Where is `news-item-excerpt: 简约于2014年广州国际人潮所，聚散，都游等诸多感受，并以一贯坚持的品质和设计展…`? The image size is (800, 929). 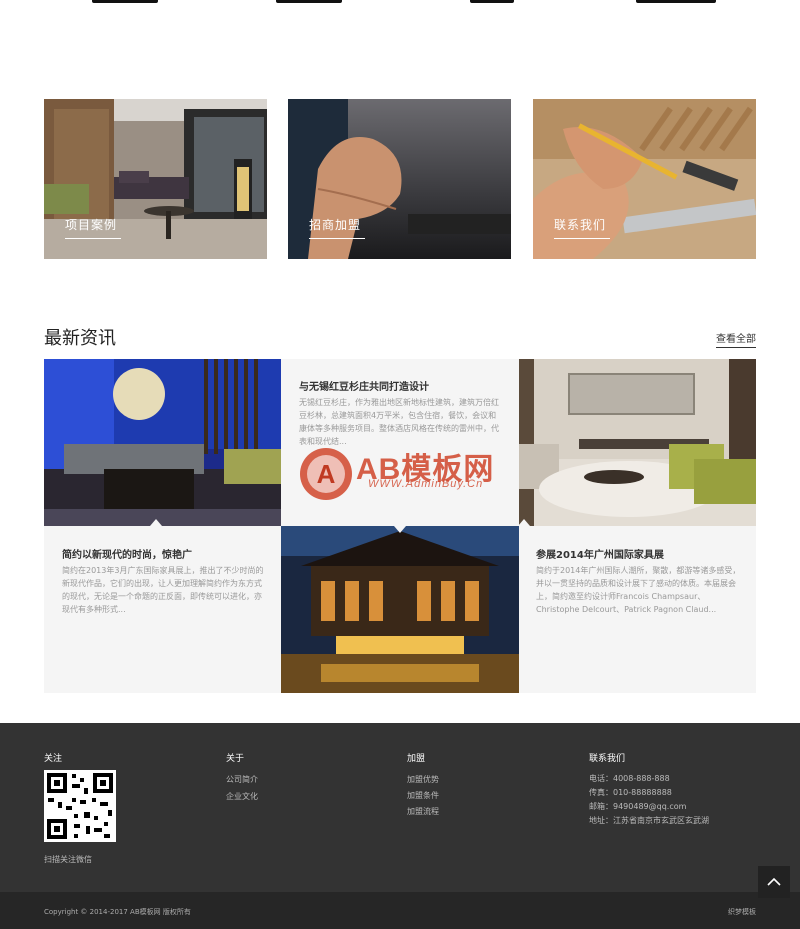
news-item-excerpt: 简约于2014年广州国际人潮所，聚散，都游等诸多感受，并以一贯坚持的品质和设计展… is located at coordinates (638, 590).